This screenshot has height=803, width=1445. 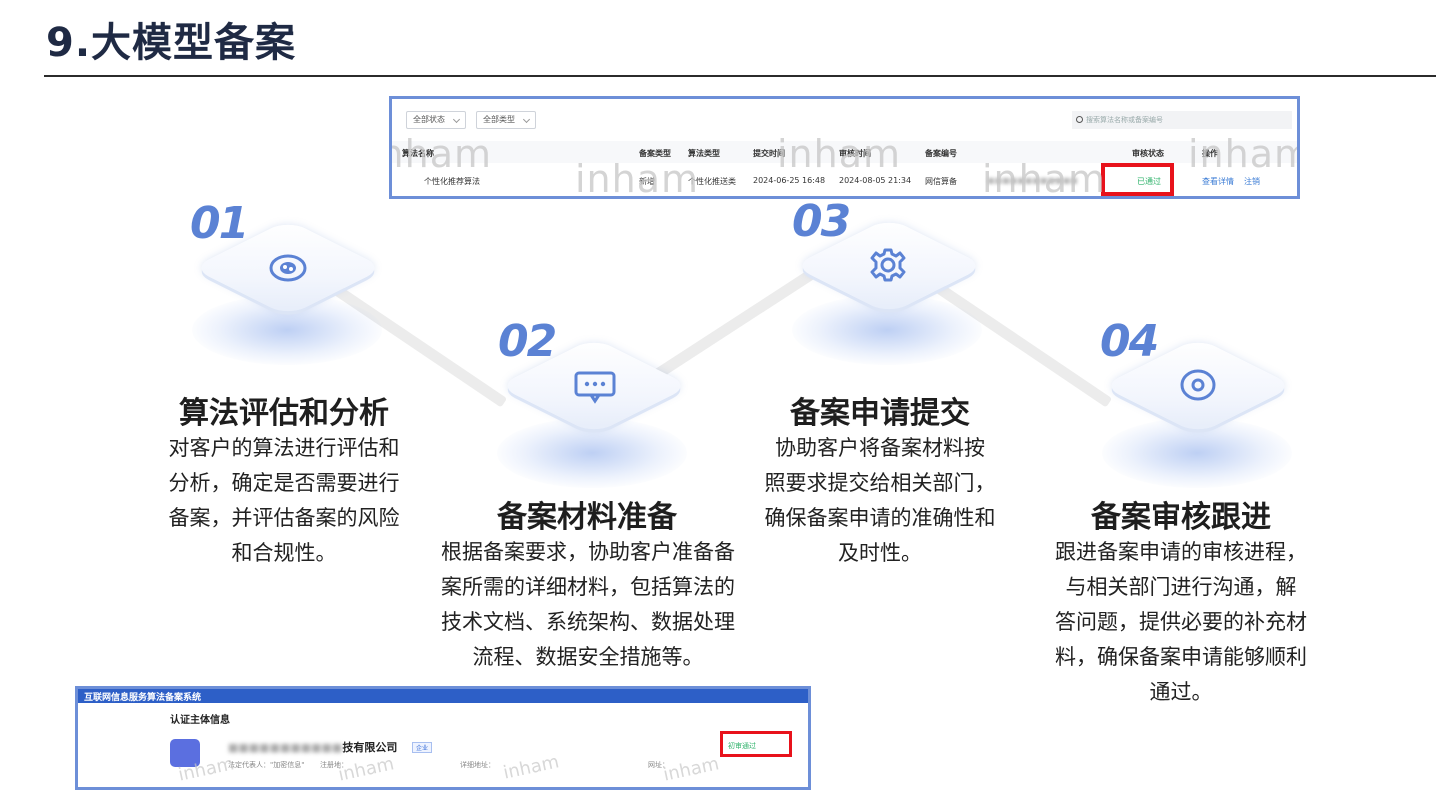 What do you see at coordinates (284, 413) in the screenshot?
I see `step-title: 算法评估和分析` at bounding box center [284, 413].